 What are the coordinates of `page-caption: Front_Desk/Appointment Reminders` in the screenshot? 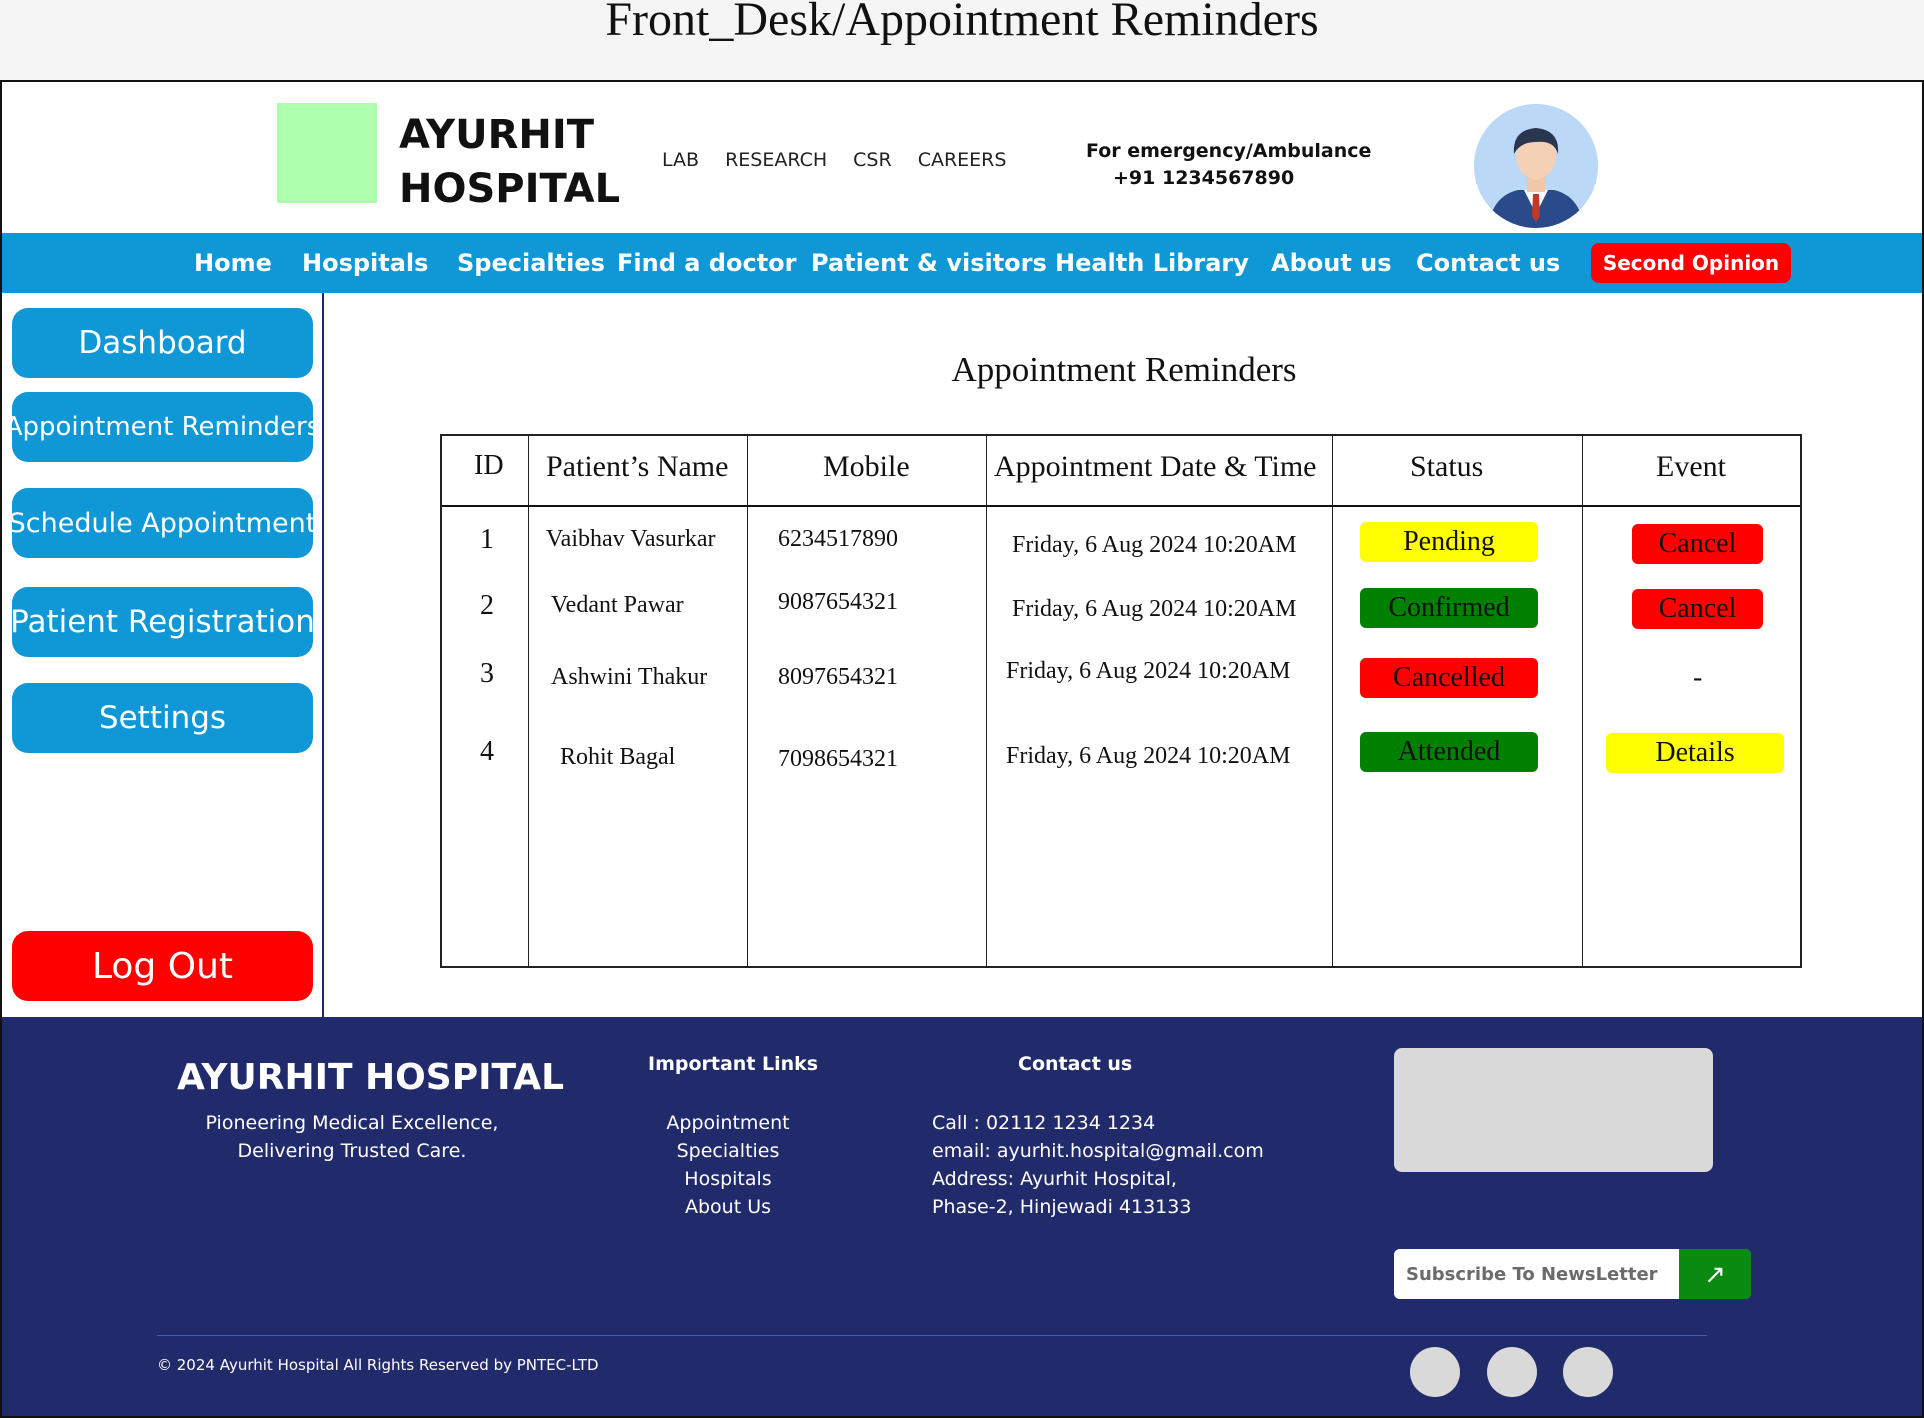 It's located at (962, 40).